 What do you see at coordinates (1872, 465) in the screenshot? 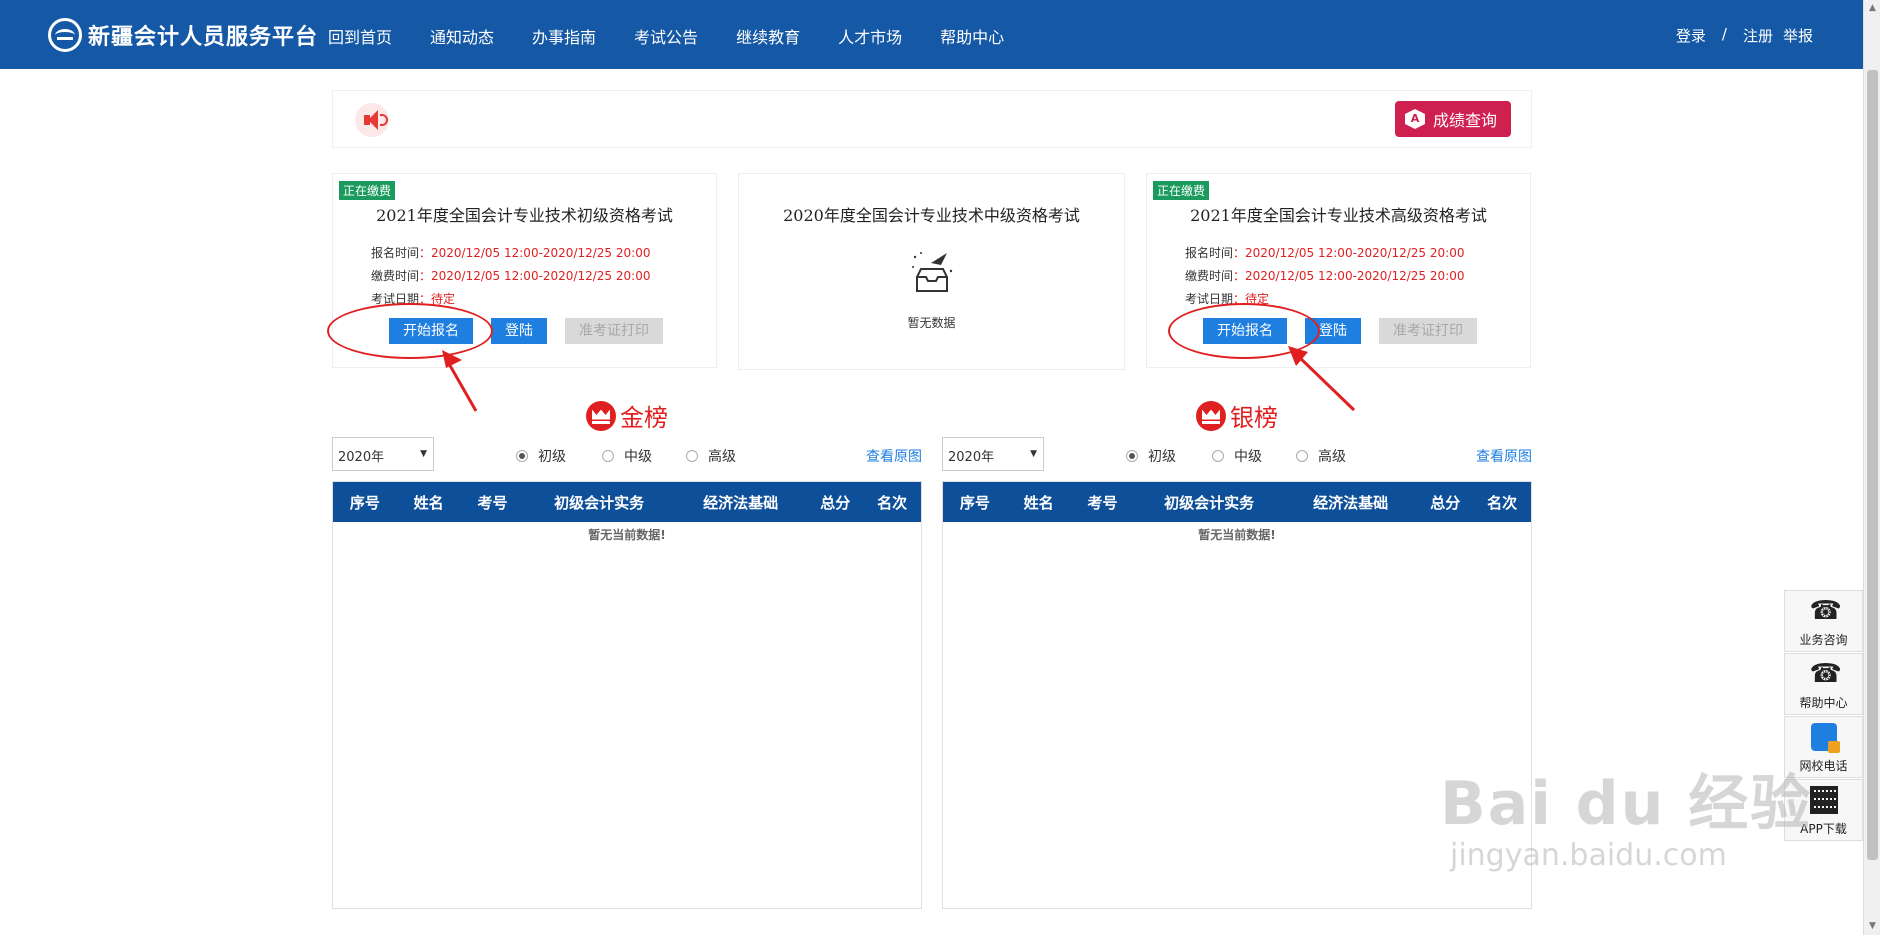
I see `scroll-thumb` at bounding box center [1872, 465].